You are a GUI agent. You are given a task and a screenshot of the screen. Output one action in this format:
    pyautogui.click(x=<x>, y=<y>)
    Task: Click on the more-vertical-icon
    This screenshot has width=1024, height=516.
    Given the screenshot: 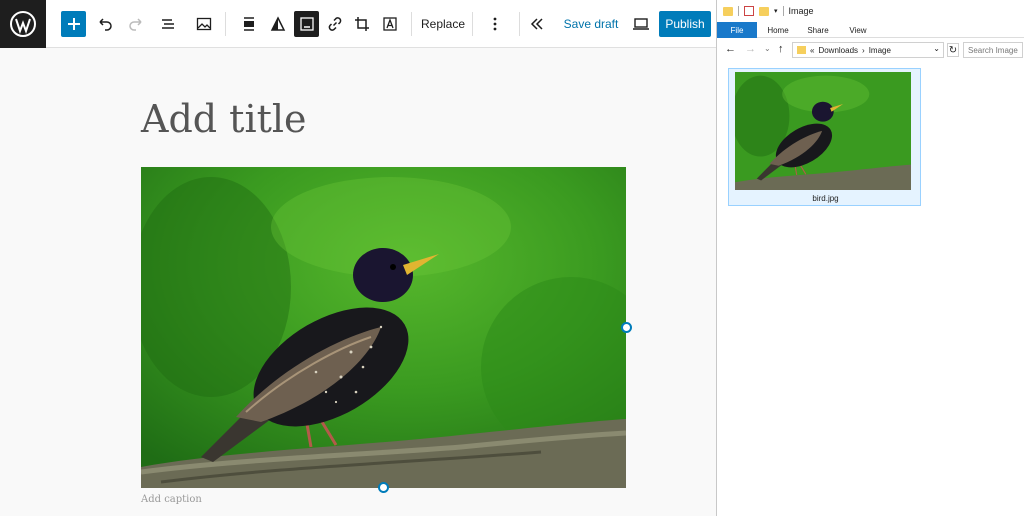 What is the action you would take?
    pyautogui.click(x=495, y=24)
    